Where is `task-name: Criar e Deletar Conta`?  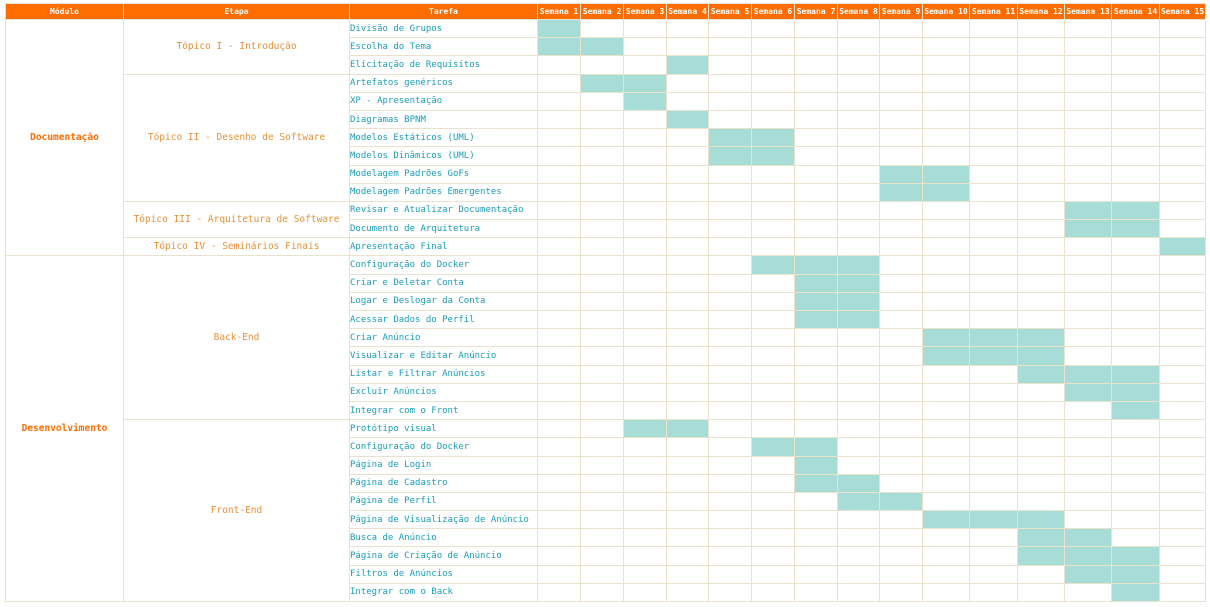
task-name: Criar e Deletar Conta is located at coordinates (443, 283).